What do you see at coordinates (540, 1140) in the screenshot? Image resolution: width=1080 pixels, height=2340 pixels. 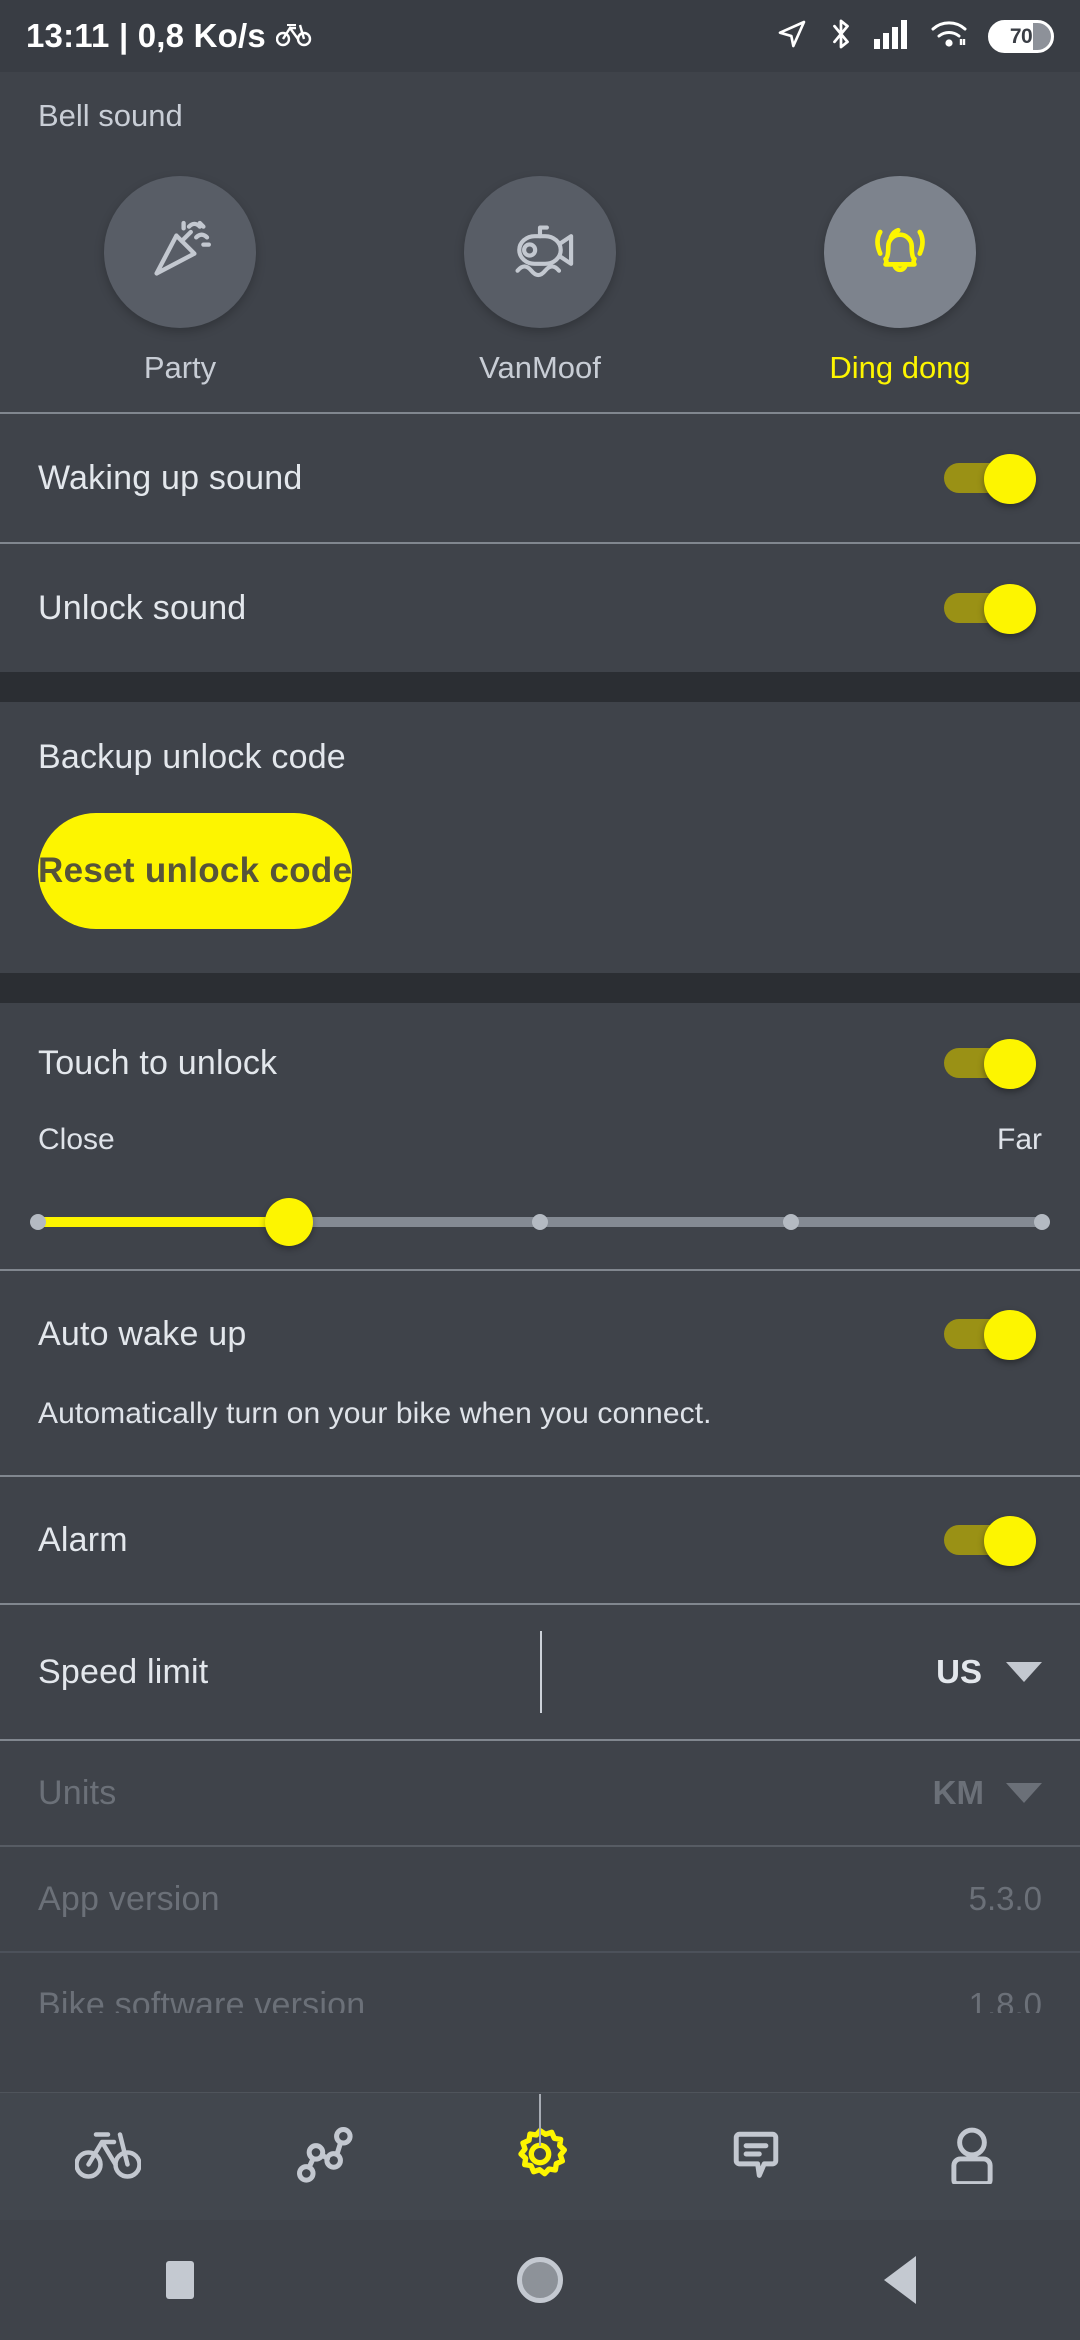 I see `slider-end-labels: Close Far` at bounding box center [540, 1140].